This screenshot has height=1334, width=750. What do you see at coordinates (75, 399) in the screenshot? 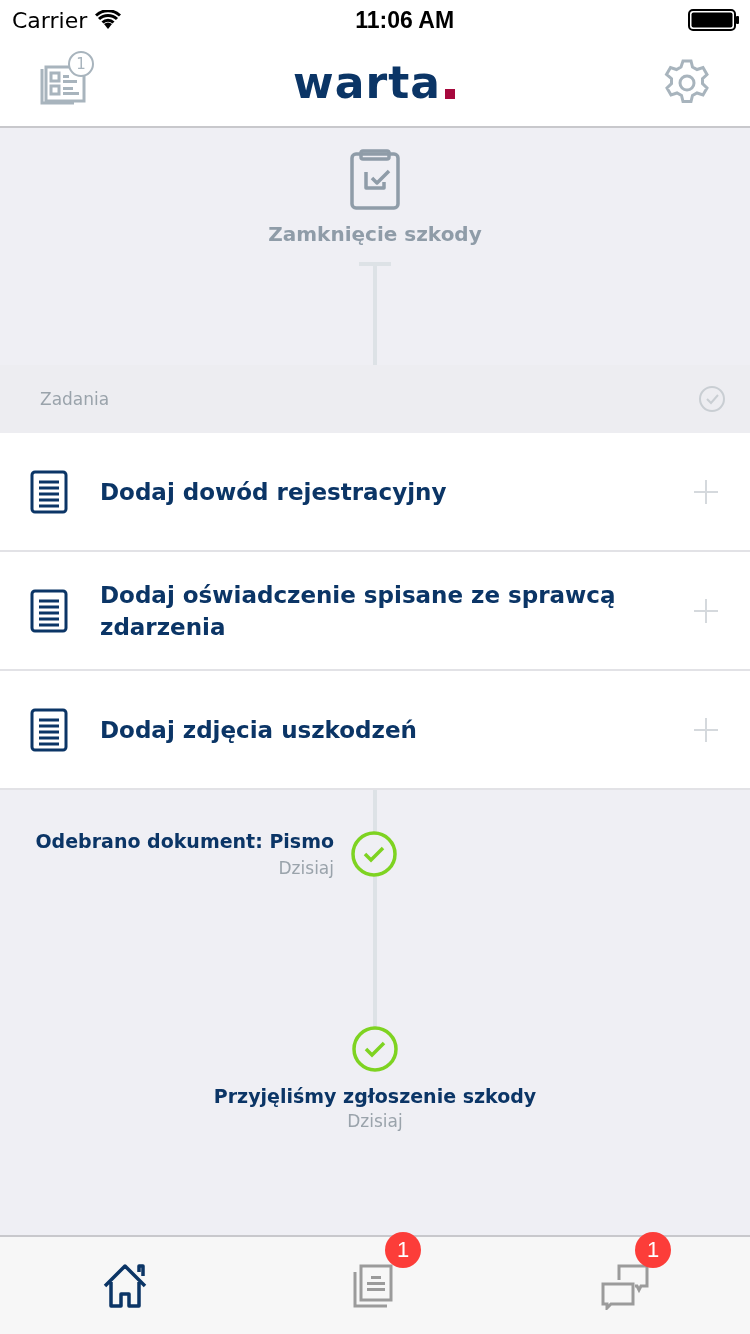
I see `section-title: Zadania` at bounding box center [75, 399].